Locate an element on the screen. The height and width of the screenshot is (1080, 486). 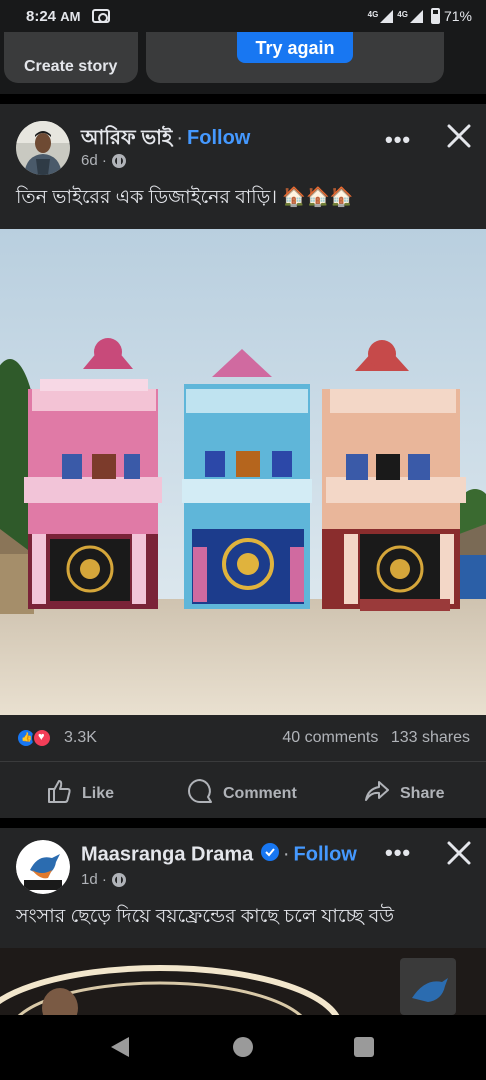
share-button: Share is located at coordinates (404, 793).